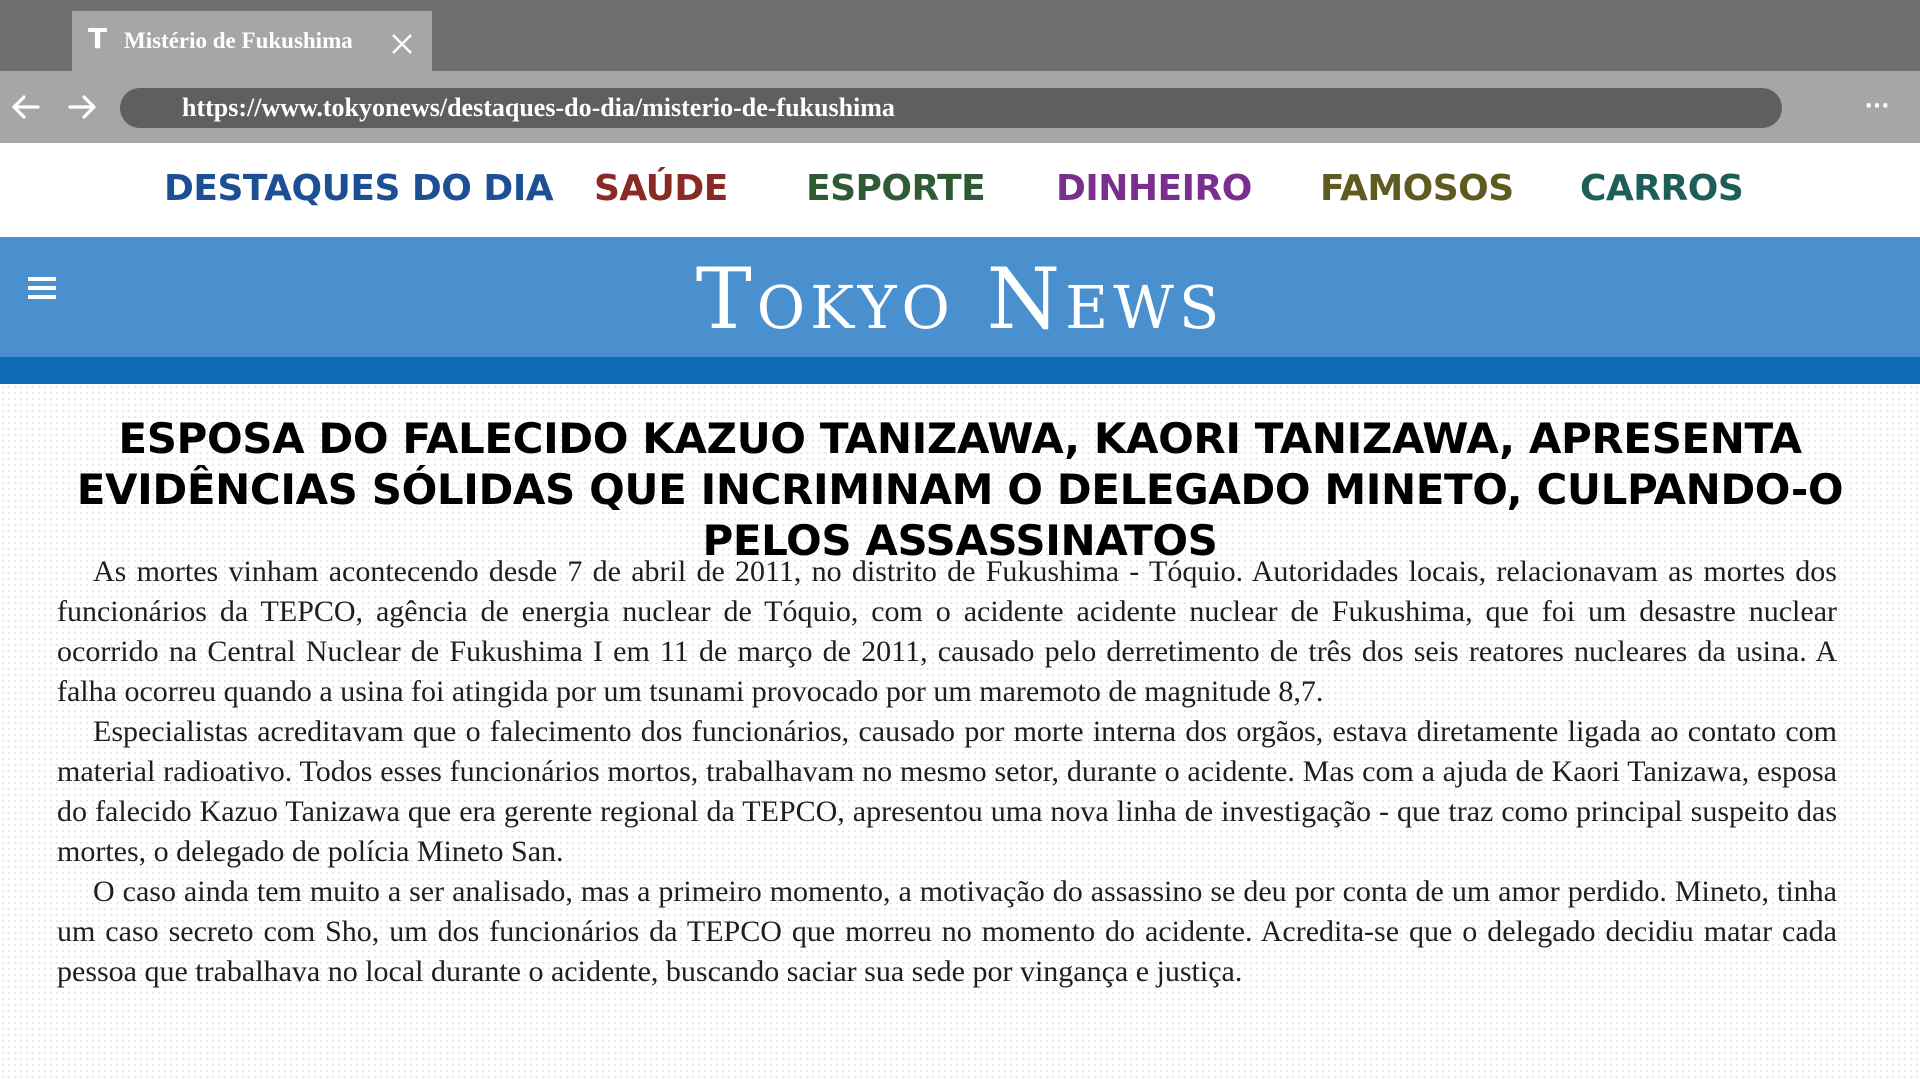  I want to click on arrow-left-icon, so click(26, 107).